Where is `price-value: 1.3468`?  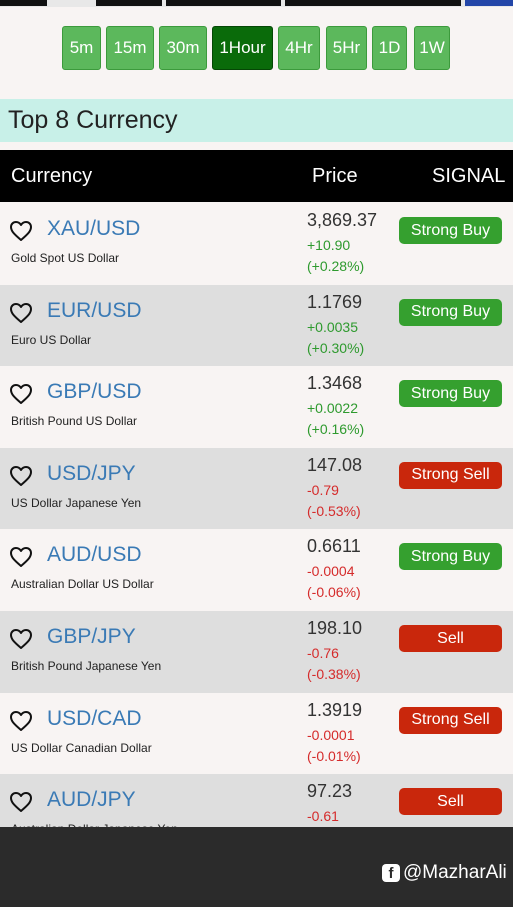 price-value: 1.3468 is located at coordinates (335, 383).